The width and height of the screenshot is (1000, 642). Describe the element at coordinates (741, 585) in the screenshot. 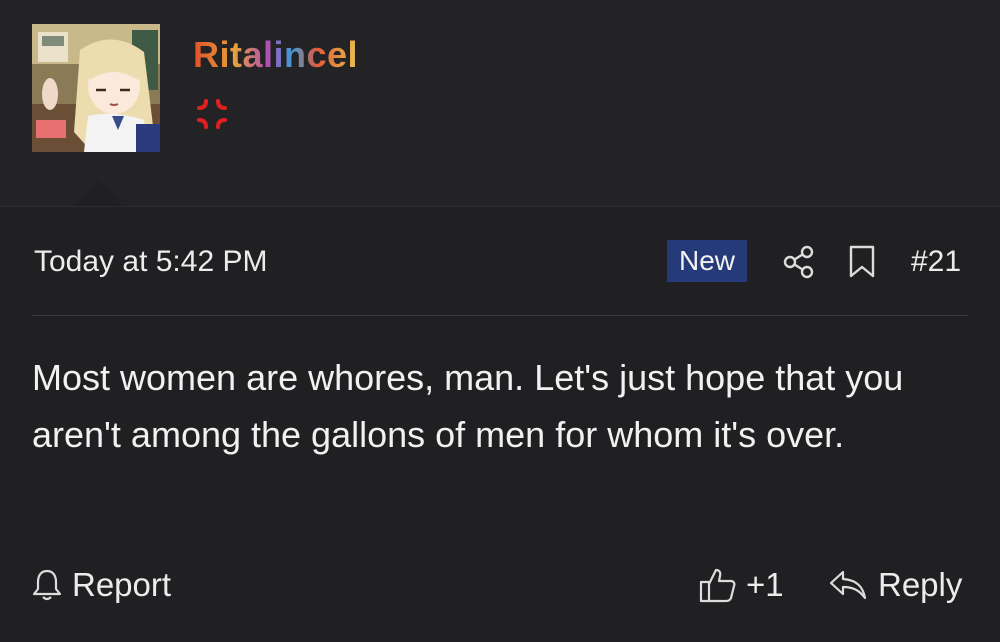

I see `like-button: +1` at that location.